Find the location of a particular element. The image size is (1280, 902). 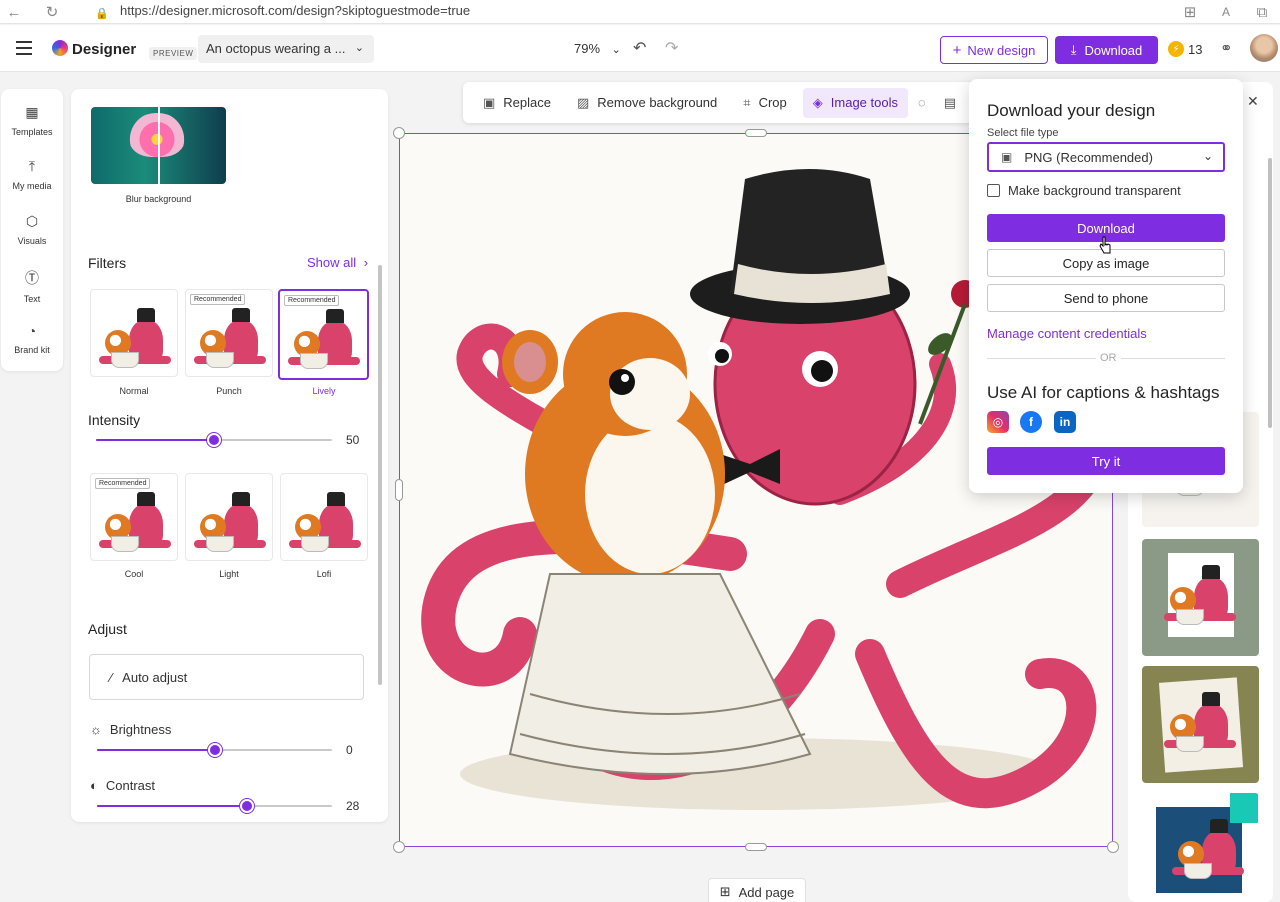

auto-adjust-button: ⁄ Auto adjust is located at coordinates (226, 677).